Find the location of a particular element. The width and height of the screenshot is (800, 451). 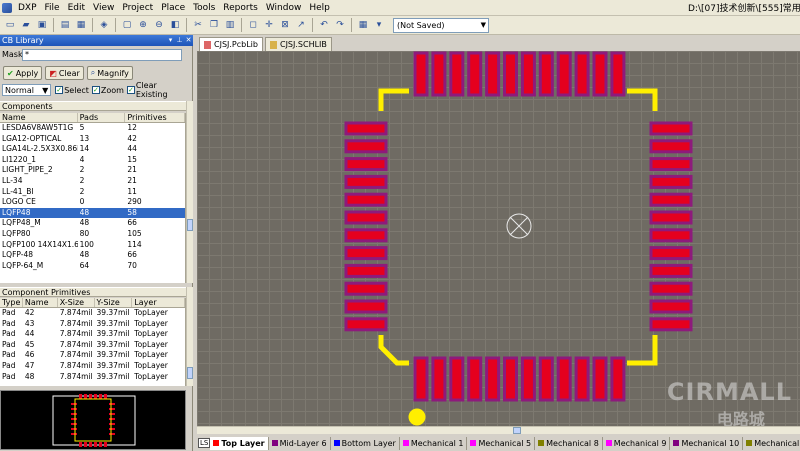

deselect-icon: ⊠ is located at coordinates (285, 25).